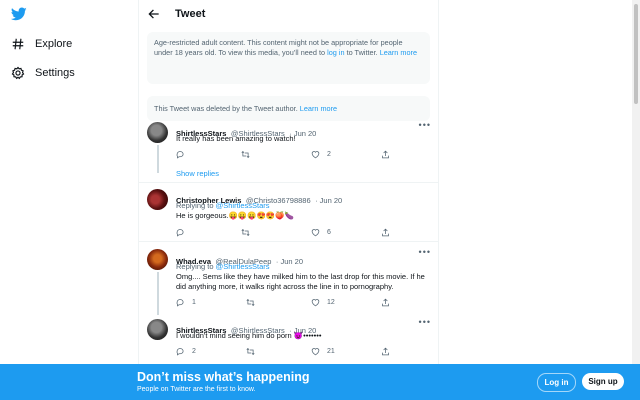 The image size is (640, 400). Describe the element at coordinates (194, 302) in the screenshot. I see `reply-count: 1` at that location.